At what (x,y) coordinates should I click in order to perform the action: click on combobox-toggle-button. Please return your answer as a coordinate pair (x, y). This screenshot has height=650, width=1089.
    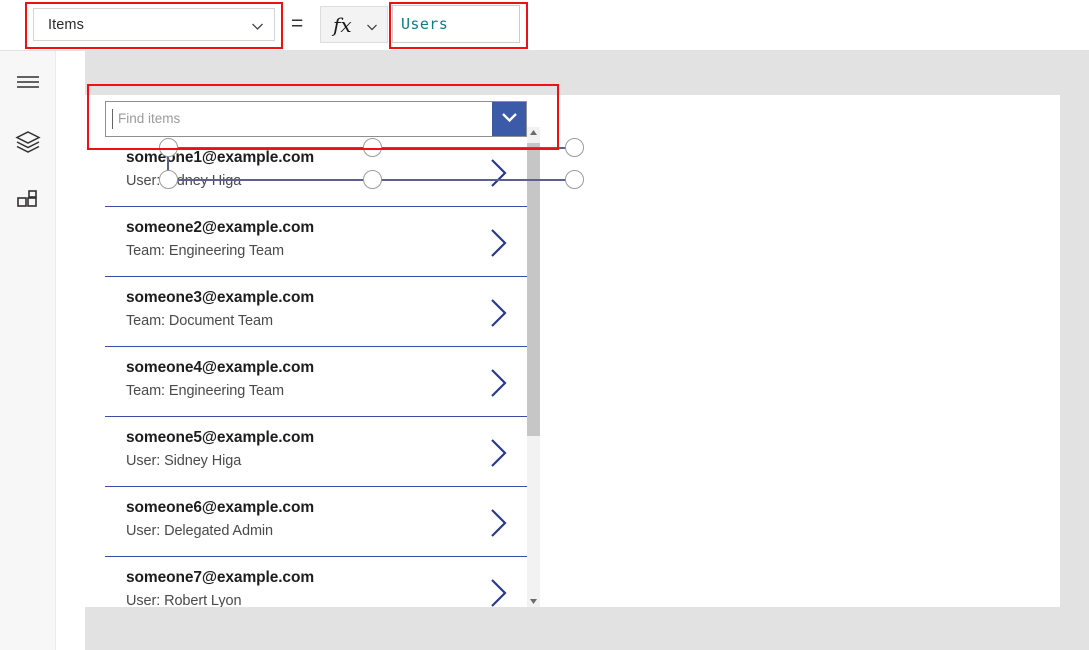
    Looking at the image, I should click on (509, 119).